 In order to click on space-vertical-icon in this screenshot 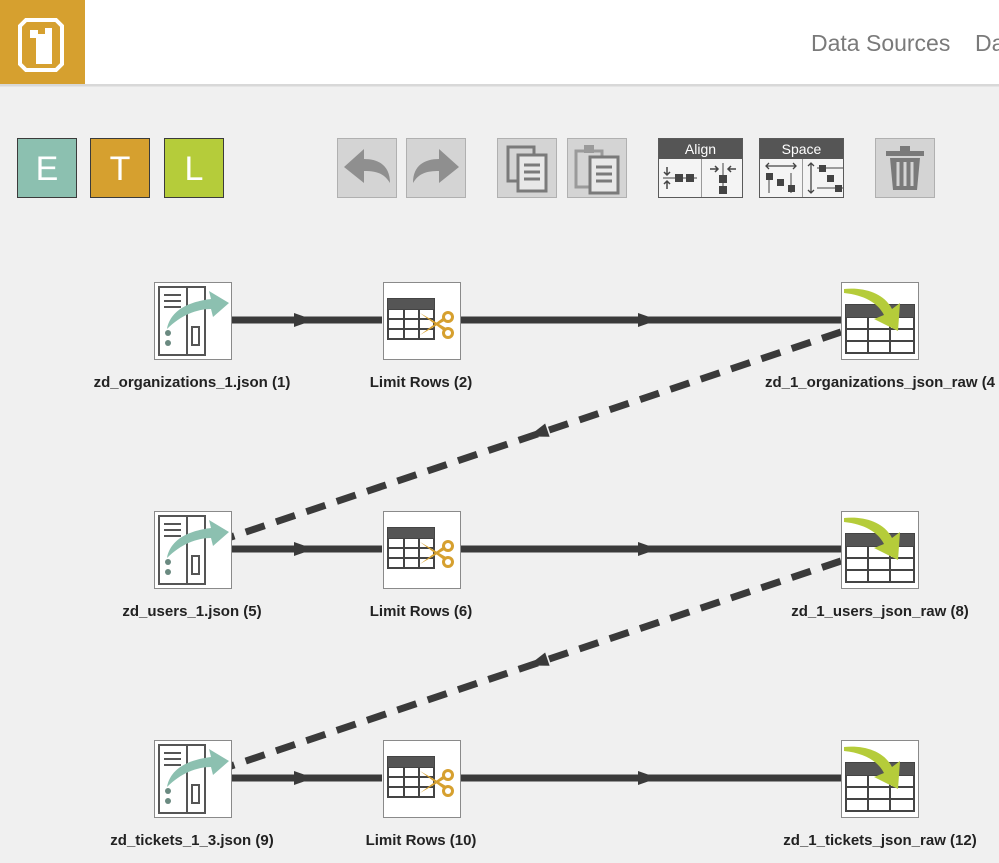, I will do `click(825, 178)`.